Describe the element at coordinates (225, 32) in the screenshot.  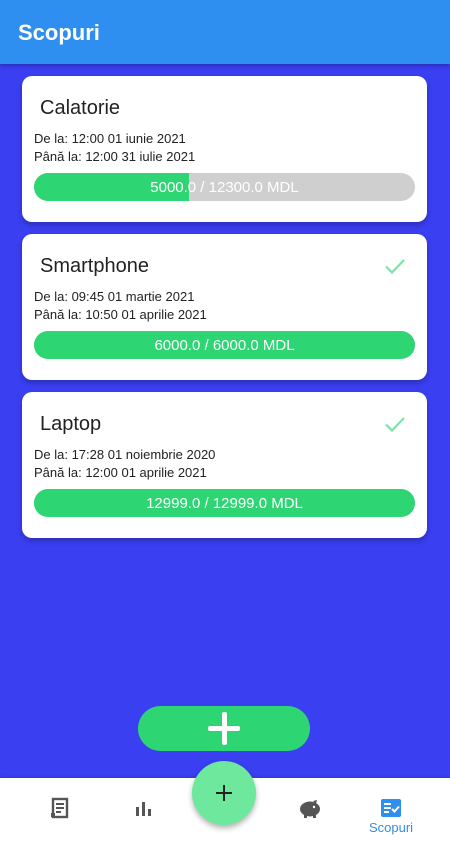
I see `app-bar: Scopuri` at that location.